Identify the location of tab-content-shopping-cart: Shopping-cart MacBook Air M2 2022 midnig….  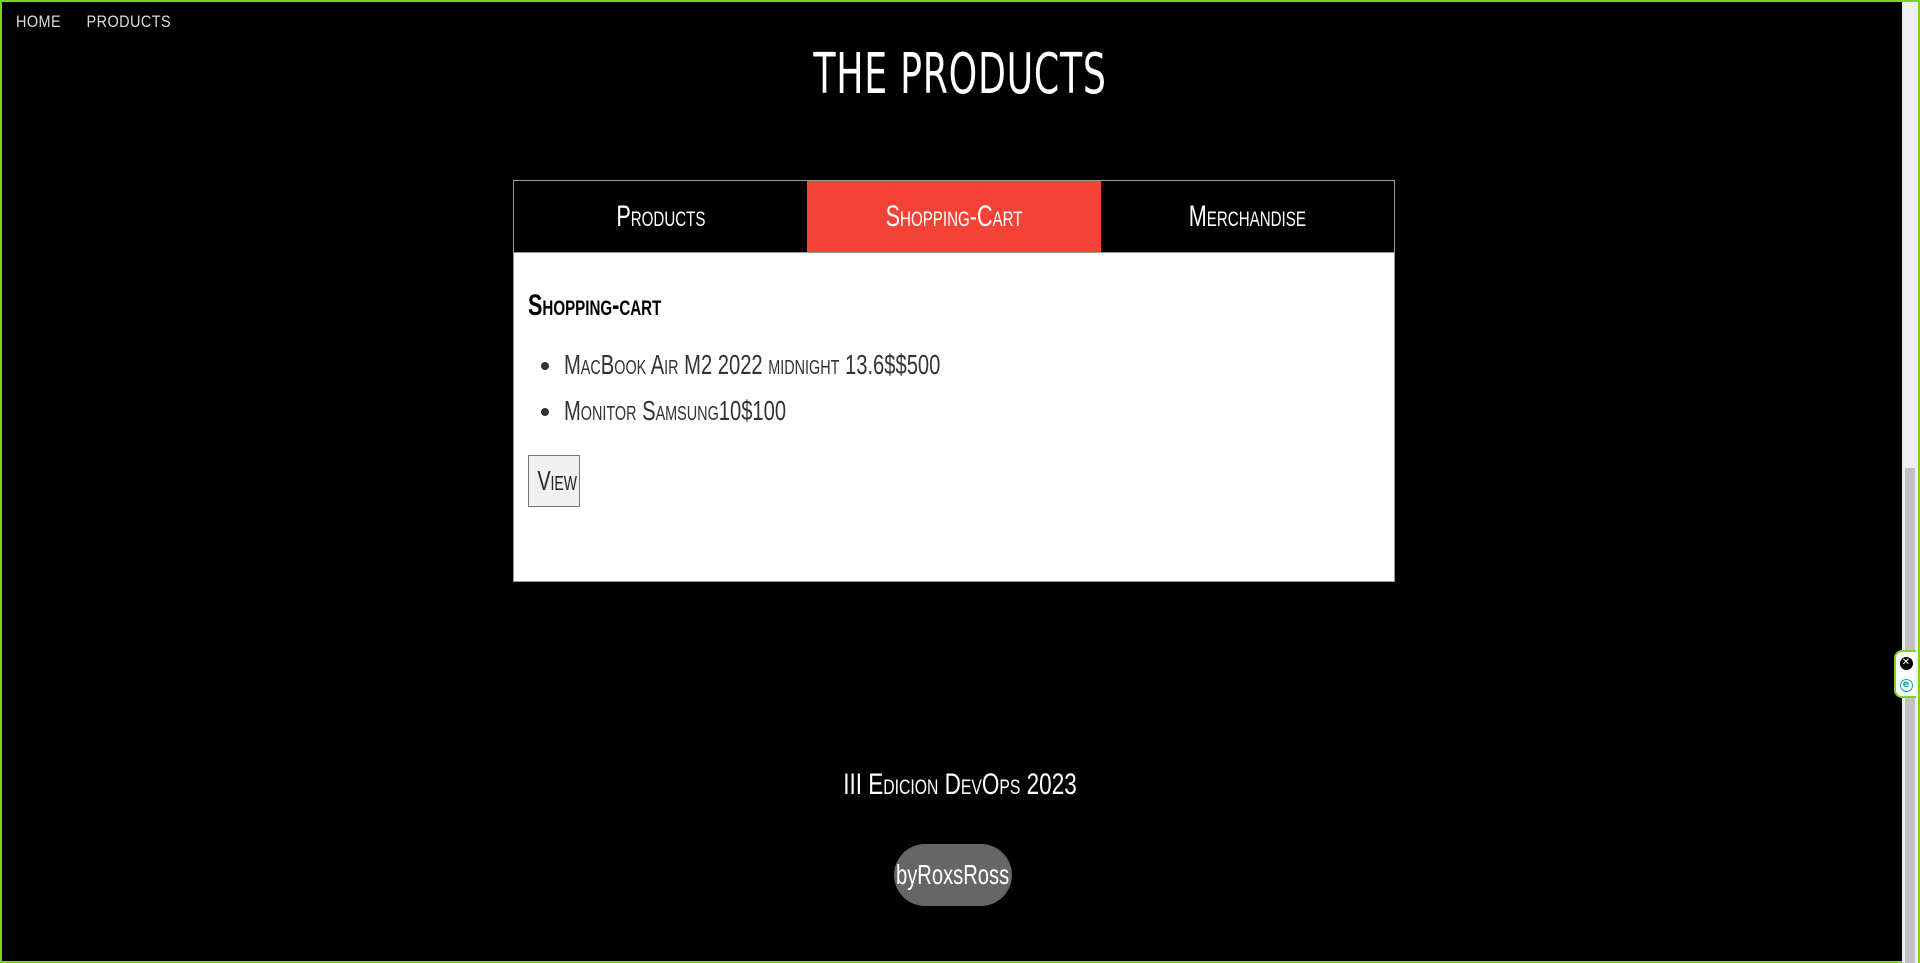
(954, 387).